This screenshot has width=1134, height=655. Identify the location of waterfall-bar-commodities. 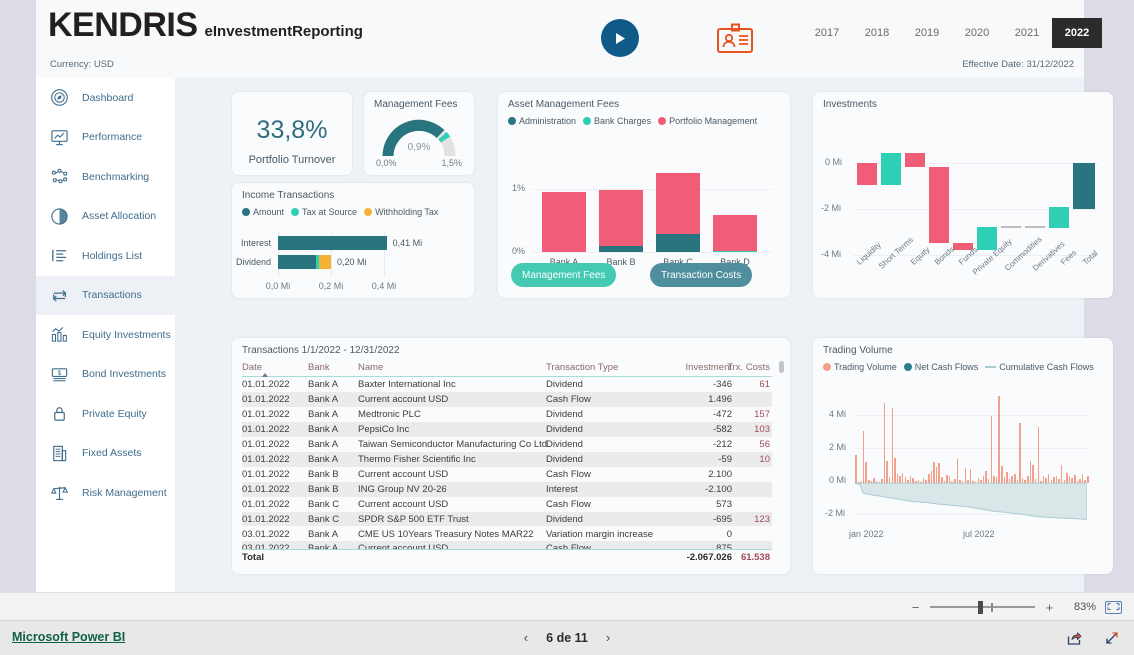
(1011, 227).